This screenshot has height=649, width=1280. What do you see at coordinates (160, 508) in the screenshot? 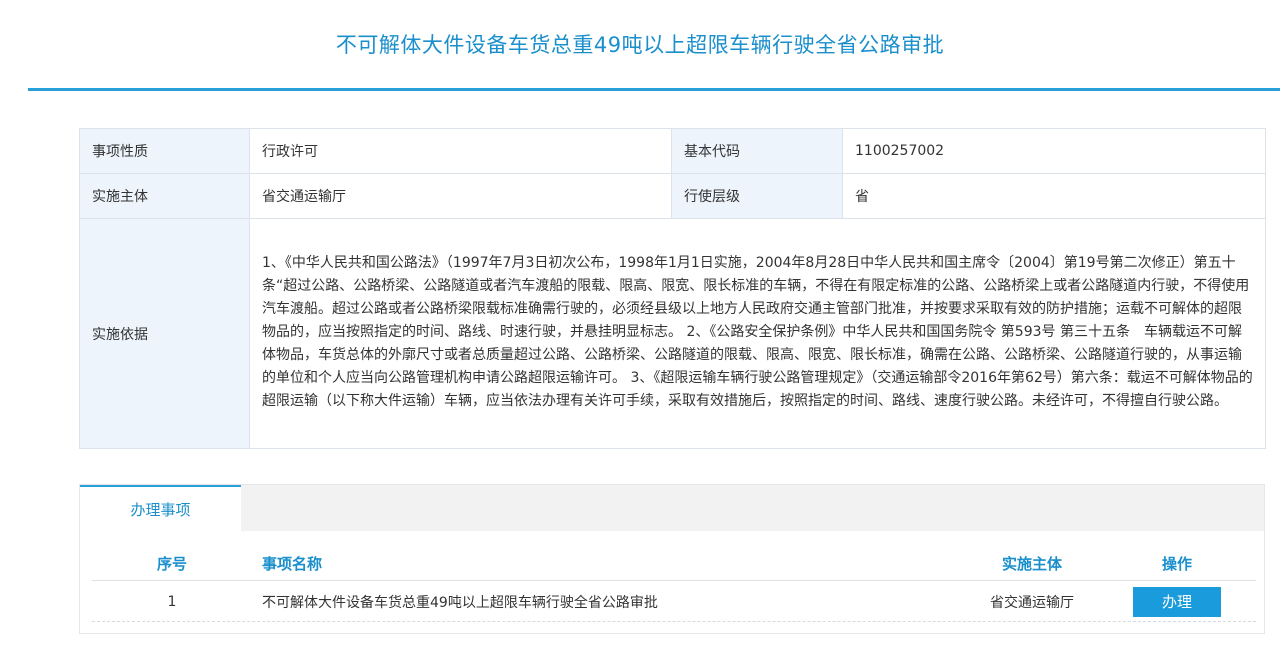
I see `tab-handling-items: 办理事项` at bounding box center [160, 508].